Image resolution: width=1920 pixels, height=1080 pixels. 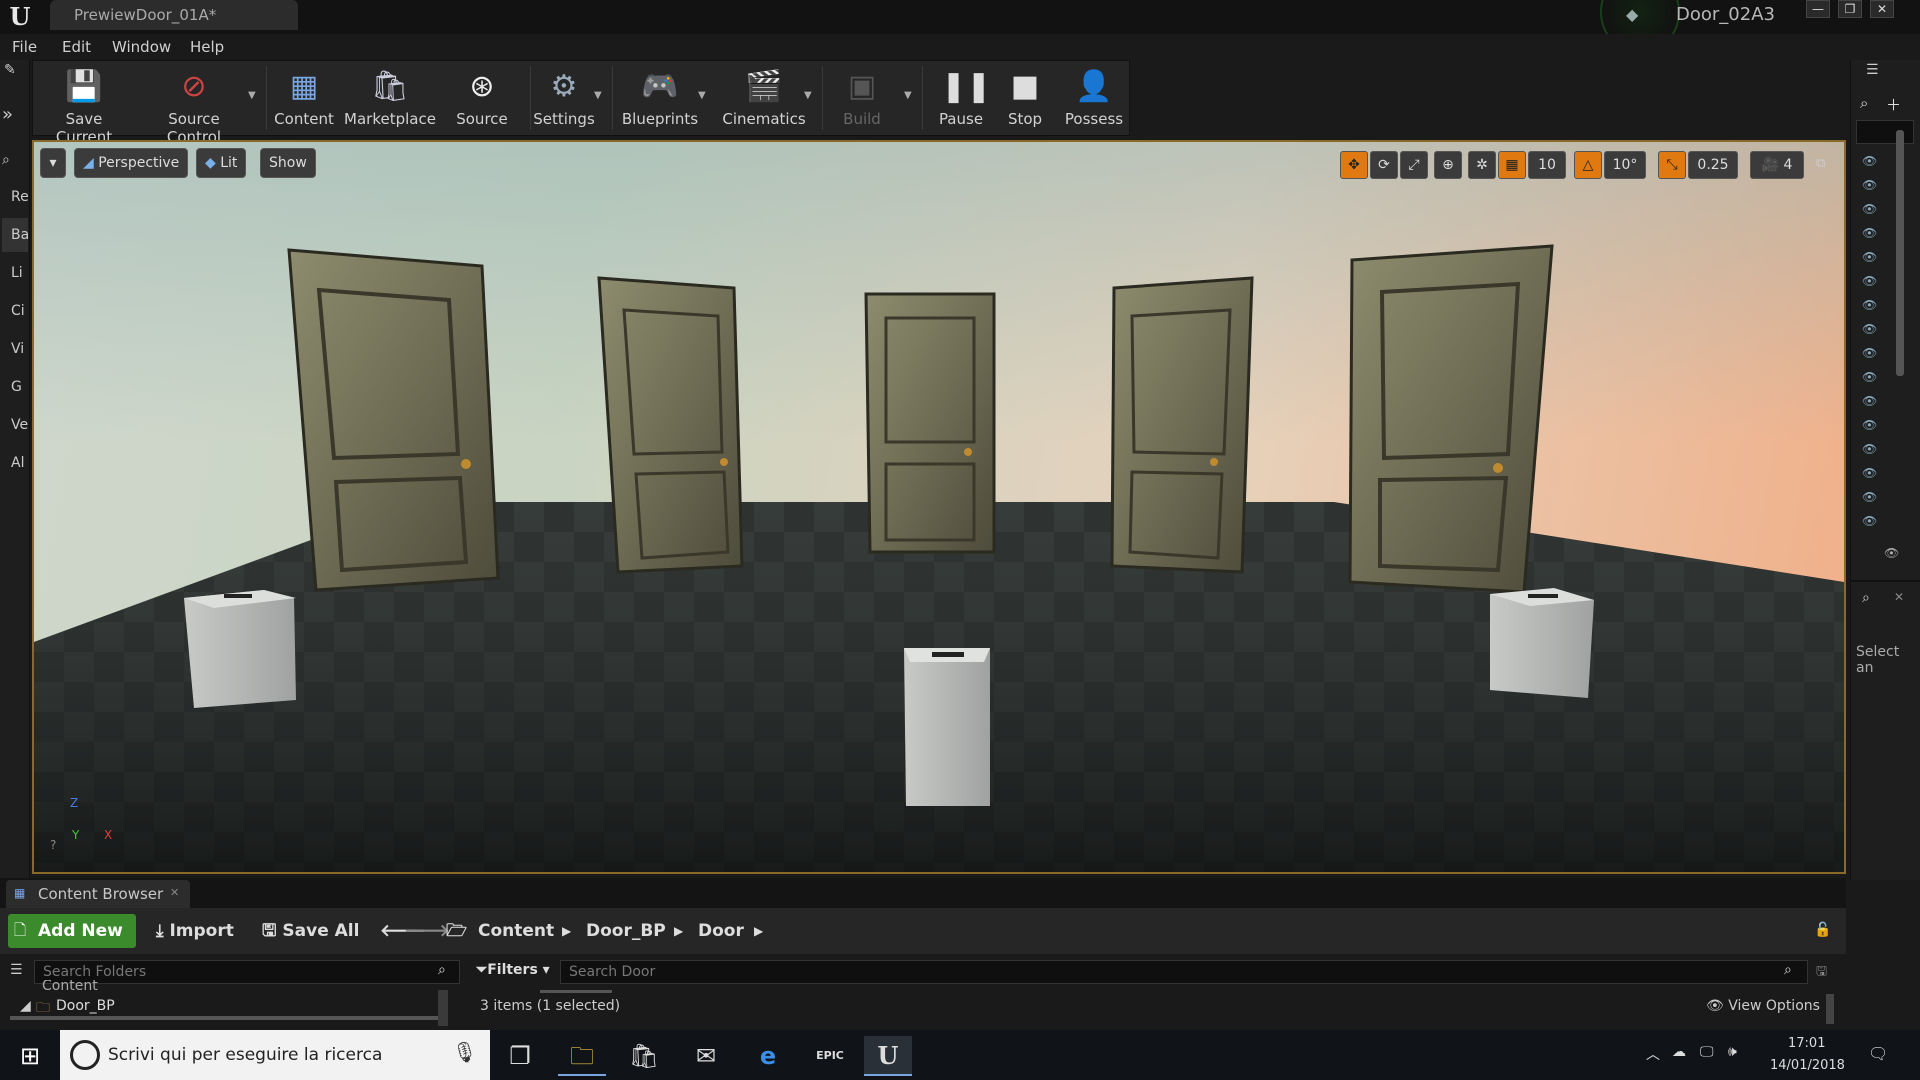 I want to click on modes-tab-cinematic: Ci, so click(x=15, y=311).